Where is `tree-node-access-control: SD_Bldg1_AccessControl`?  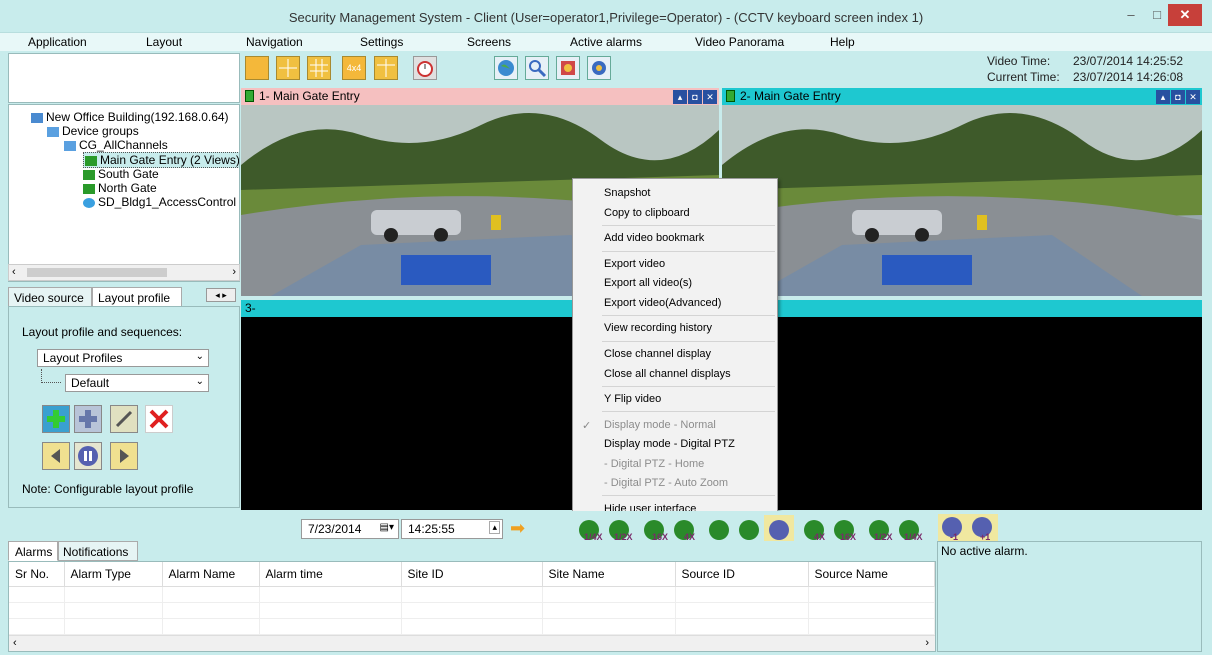
tree-node-access-control: SD_Bldg1_AccessControl is located at coordinates (159, 202).